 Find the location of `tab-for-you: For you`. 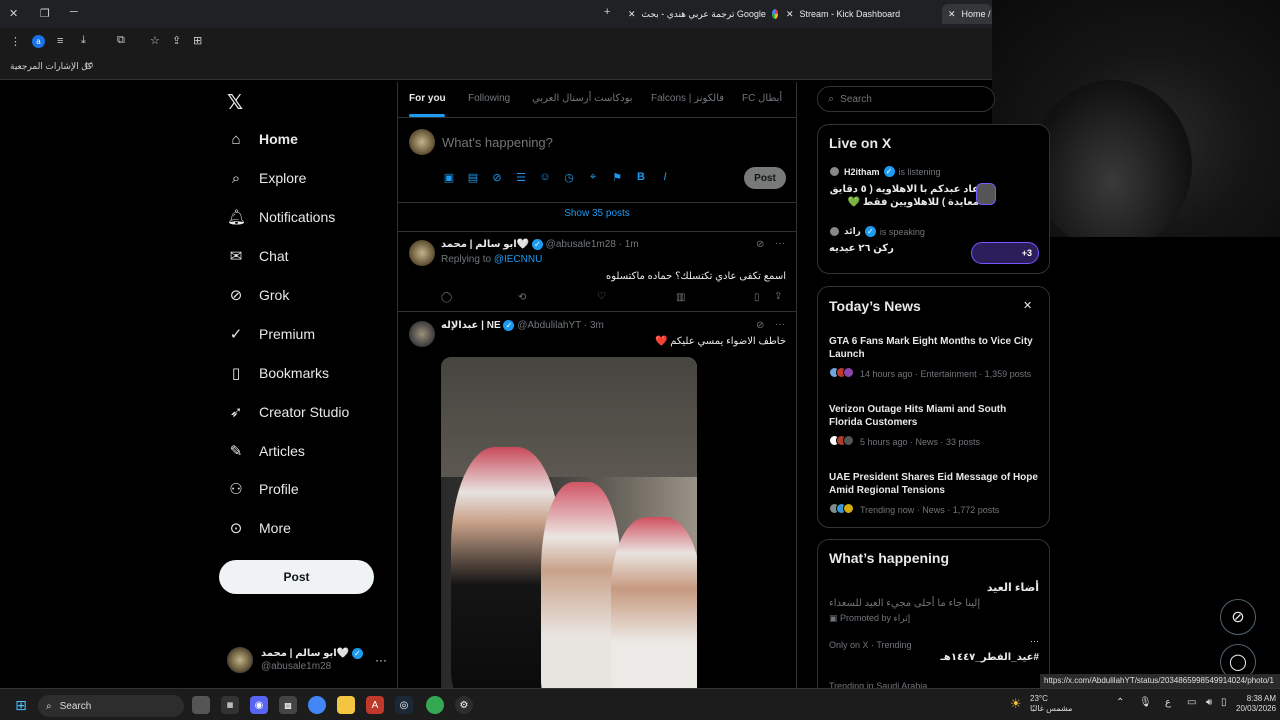

tab-for-you: For you is located at coordinates (427, 98).